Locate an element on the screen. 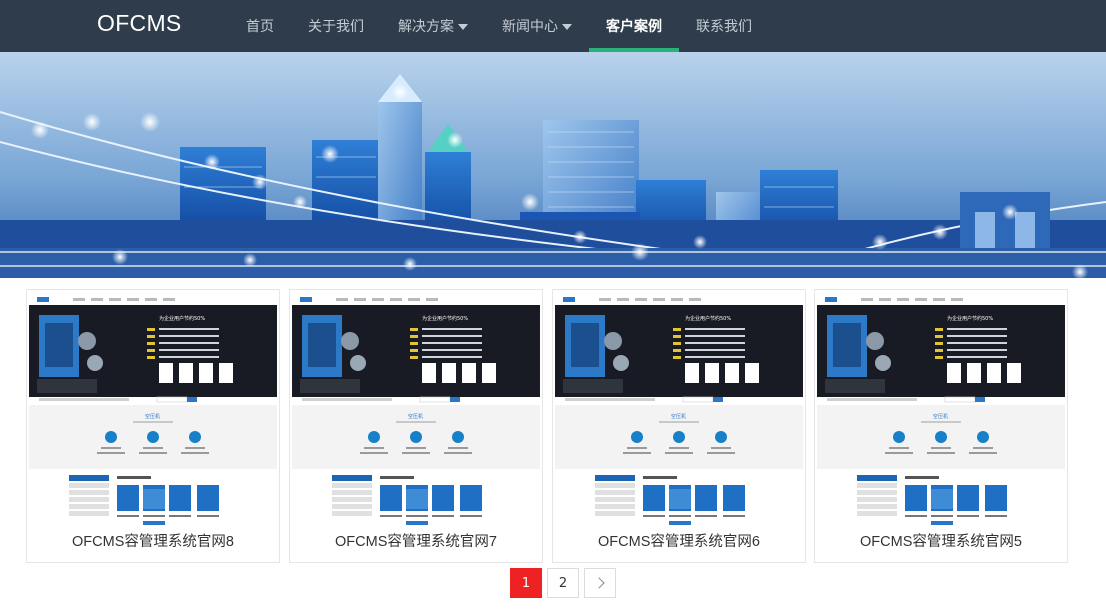  pagination: 1 2 is located at coordinates (563, 583).